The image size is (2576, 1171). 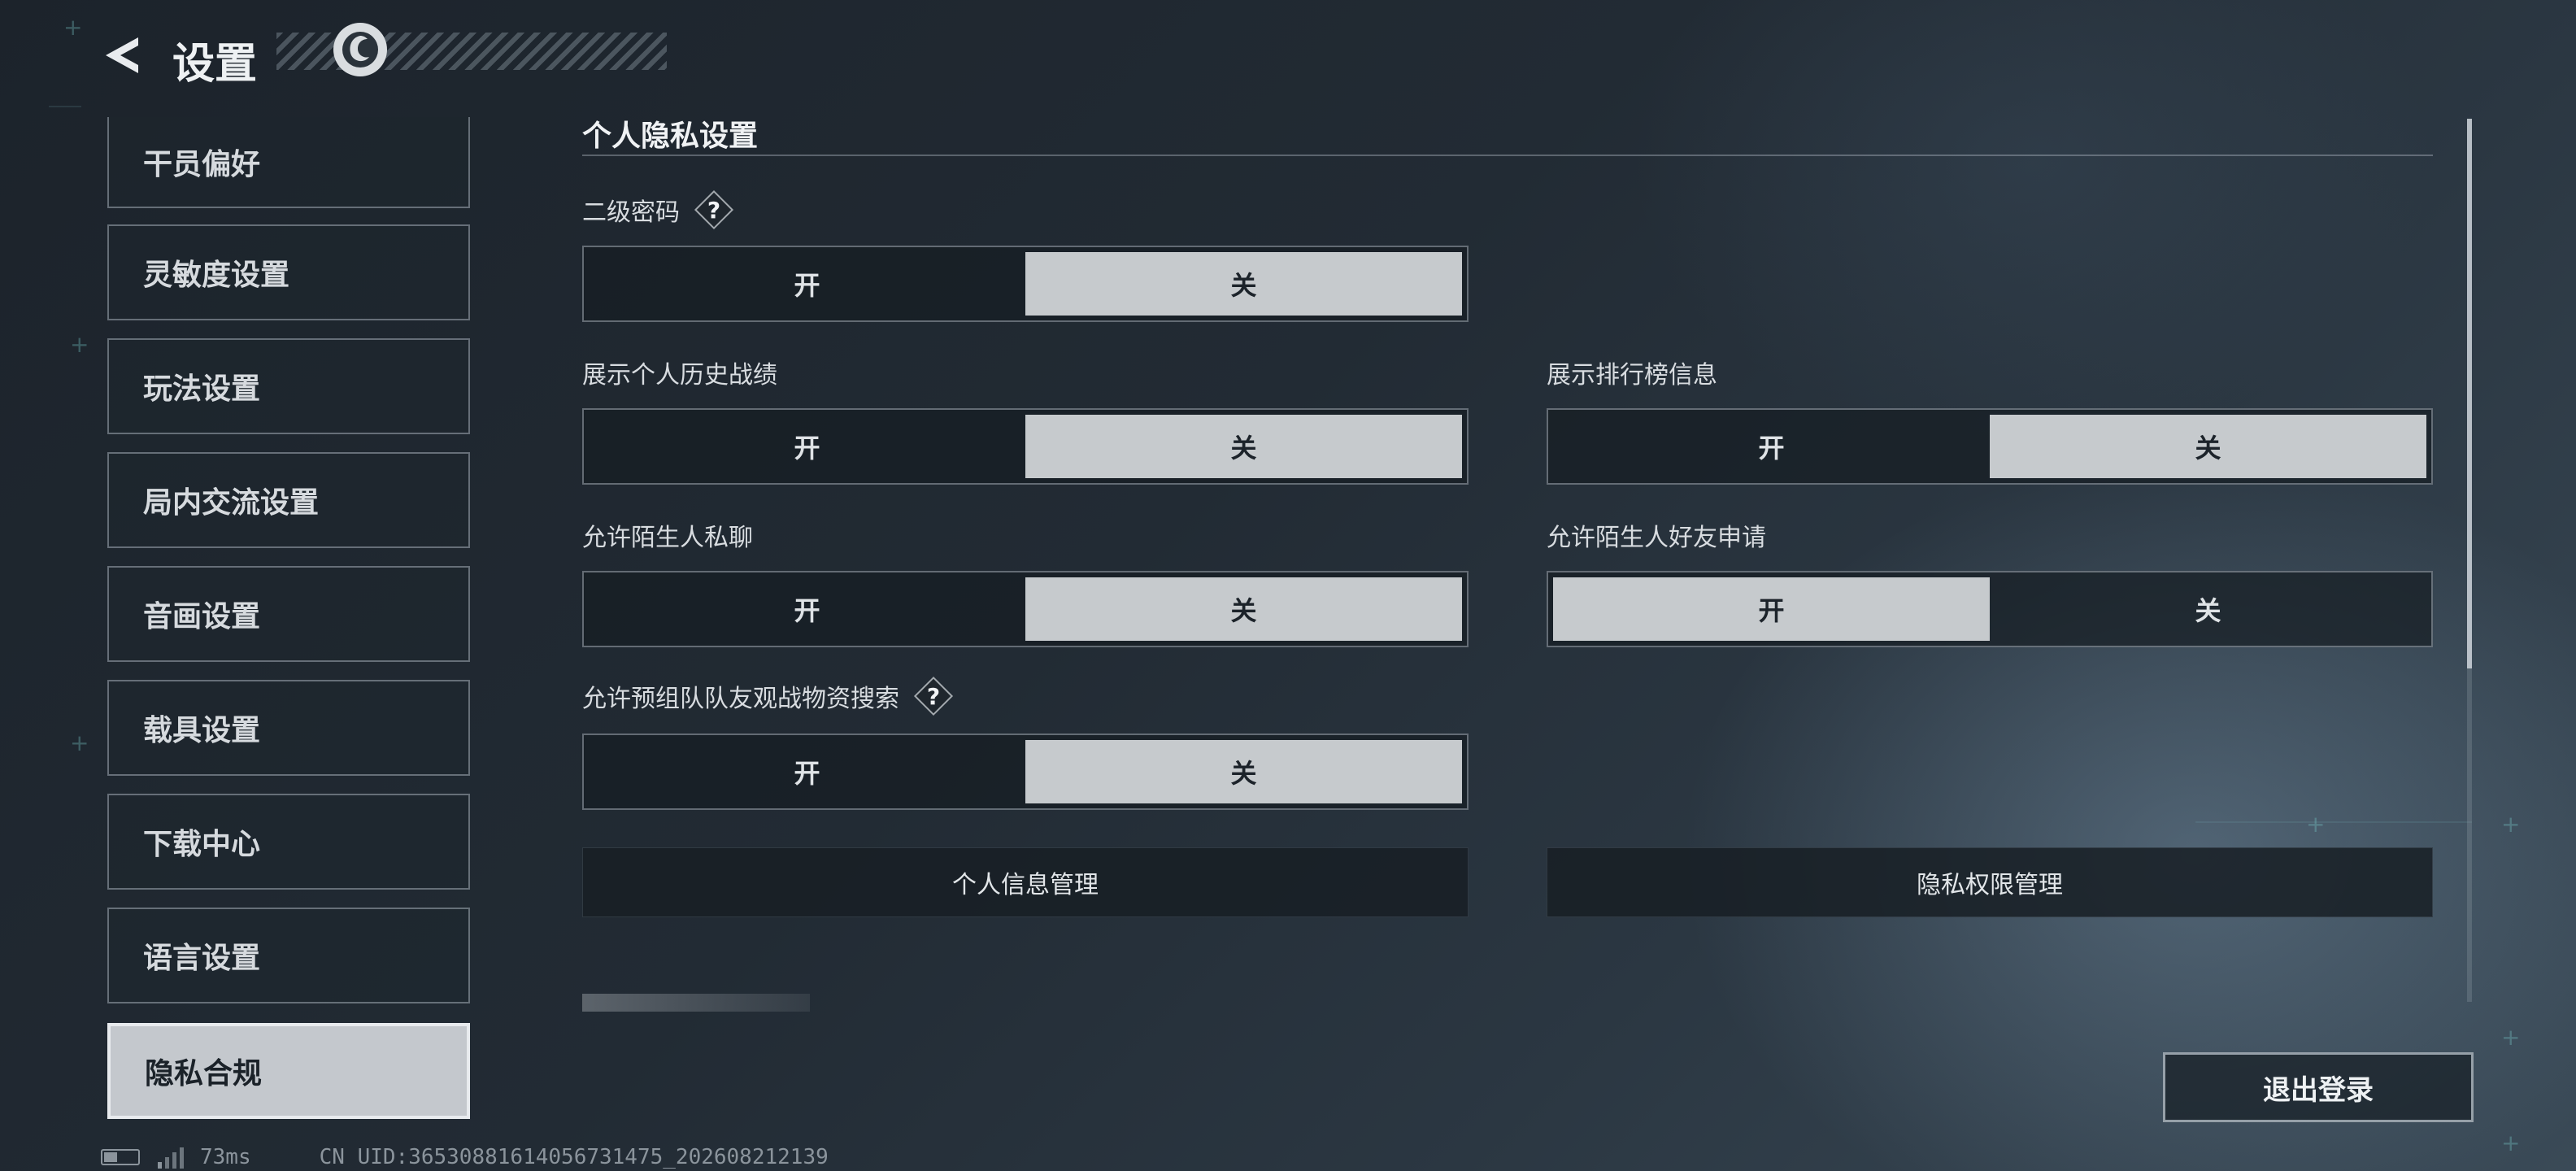 I want to click on setting-label-show-history: 展示个人历史战绩, so click(x=680, y=373).